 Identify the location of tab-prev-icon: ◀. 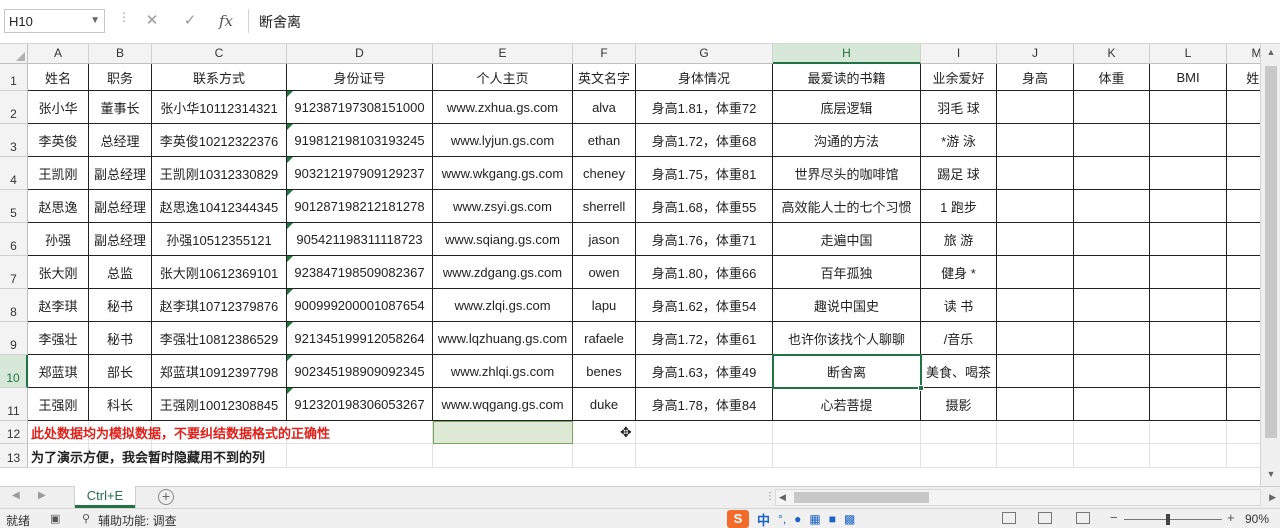
(16, 495).